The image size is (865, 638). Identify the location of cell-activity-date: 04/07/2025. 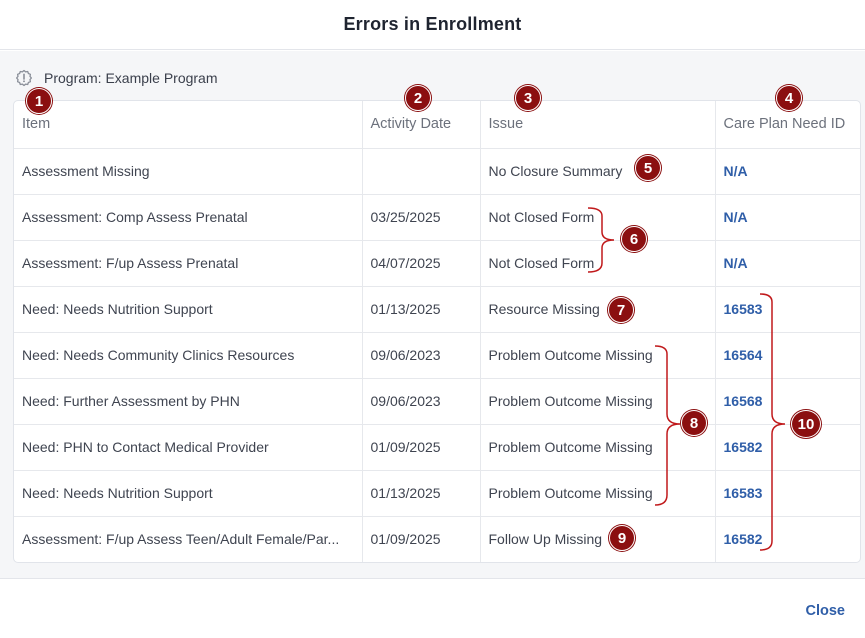
(420, 263).